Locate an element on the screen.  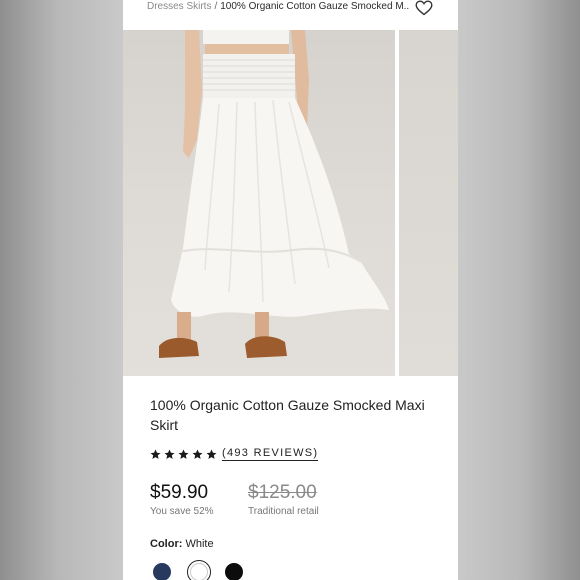
selected-color: White is located at coordinates (199, 544).